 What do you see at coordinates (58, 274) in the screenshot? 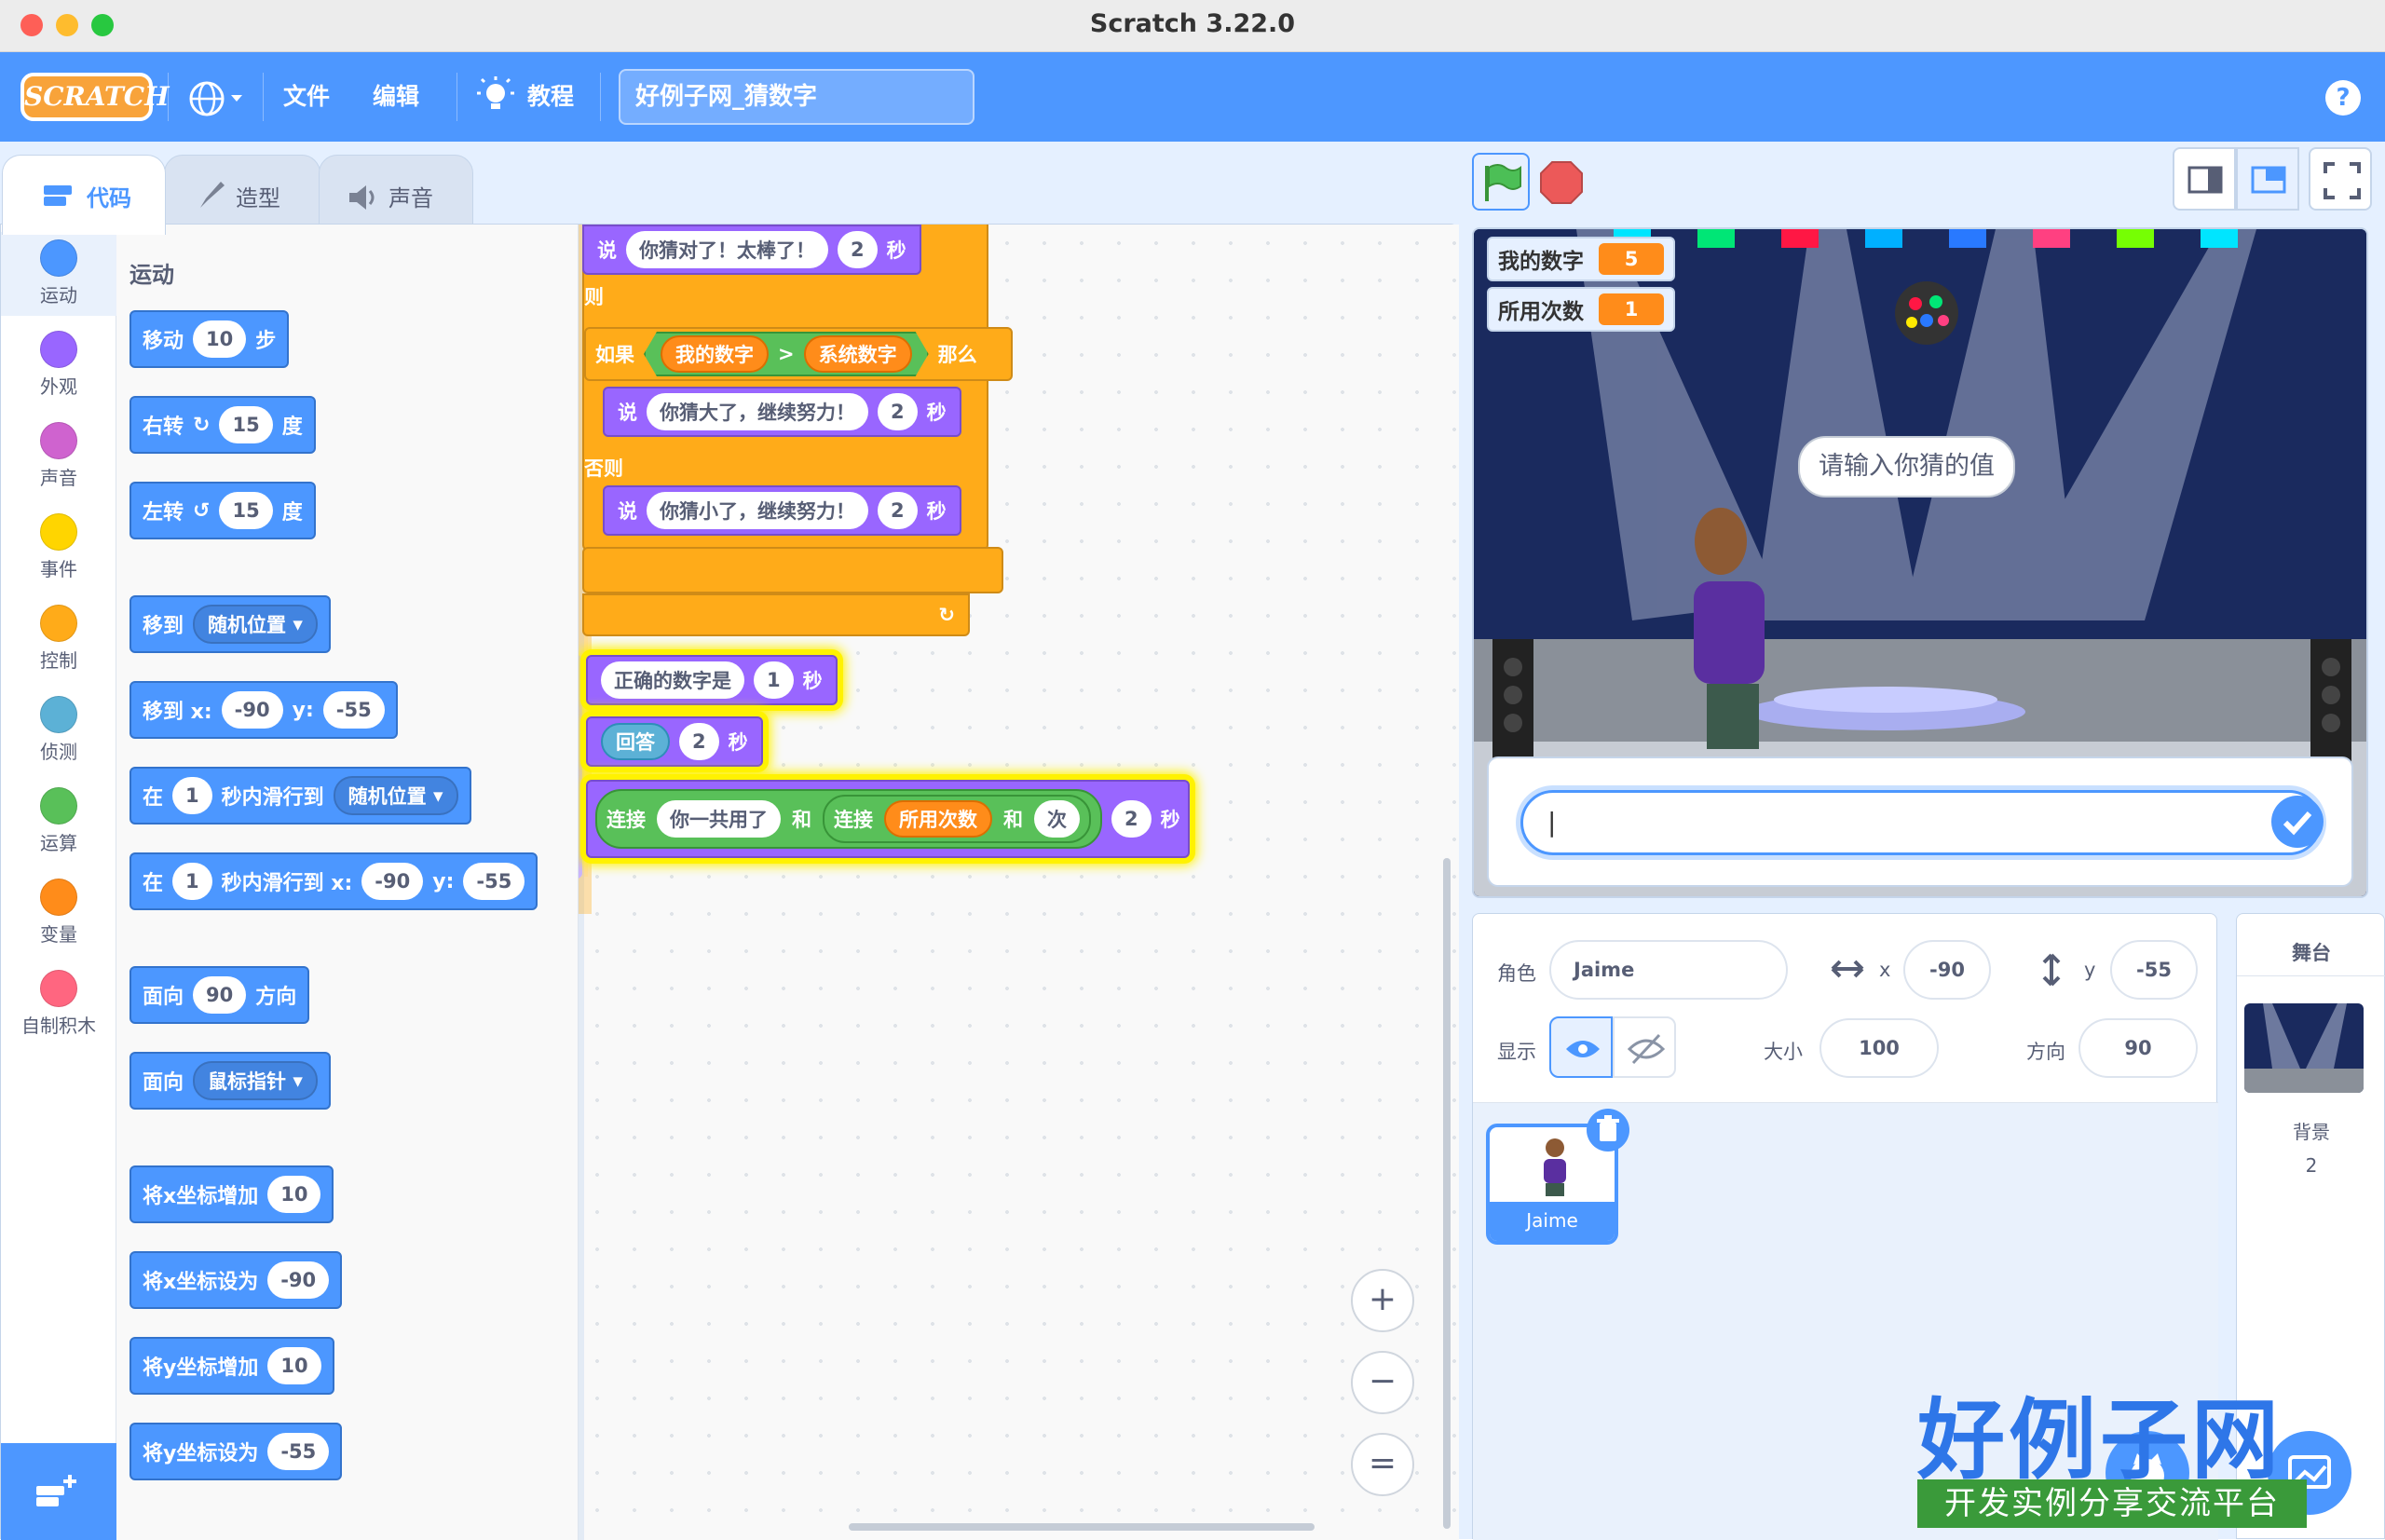
I see `category-motion: 运动` at bounding box center [58, 274].